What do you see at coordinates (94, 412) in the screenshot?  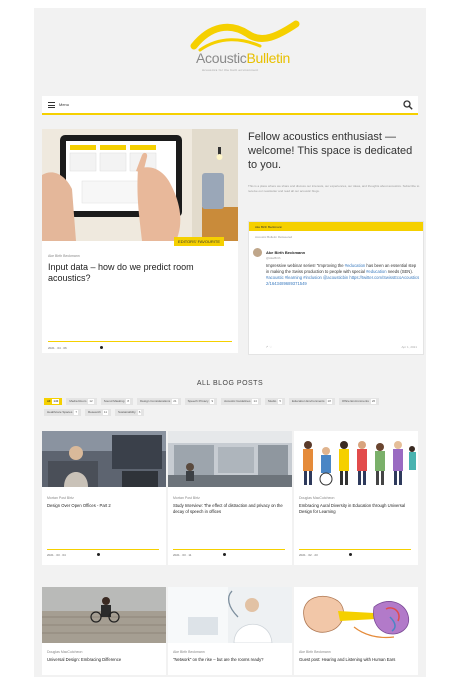 I see `filter-chip-label: Research` at bounding box center [94, 412].